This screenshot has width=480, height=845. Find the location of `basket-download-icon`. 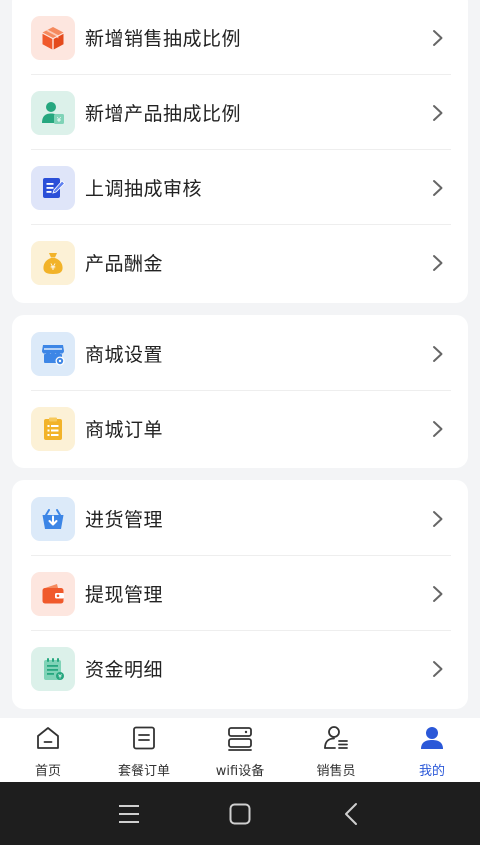

basket-download-icon is located at coordinates (53, 518).